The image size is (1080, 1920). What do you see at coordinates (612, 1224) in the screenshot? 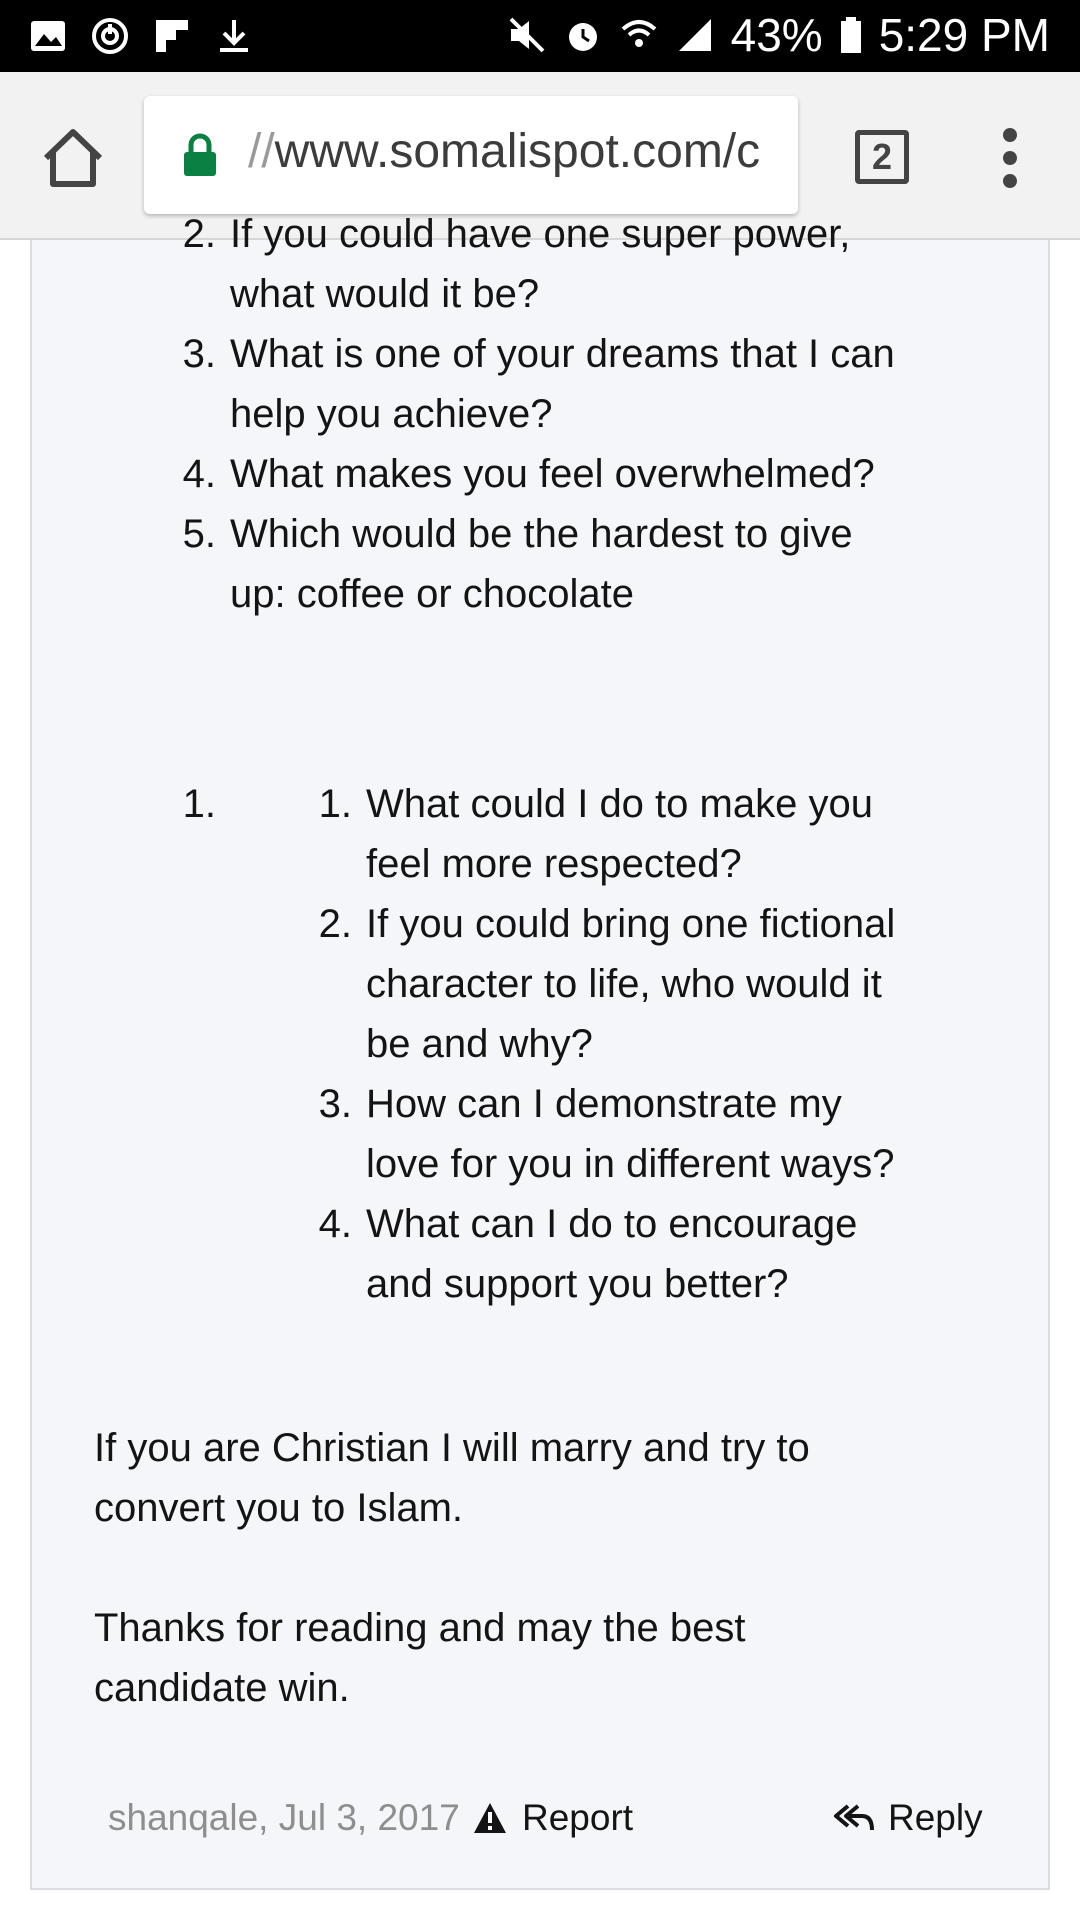
I see `list-item-text: What can I do to encourage` at bounding box center [612, 1224].